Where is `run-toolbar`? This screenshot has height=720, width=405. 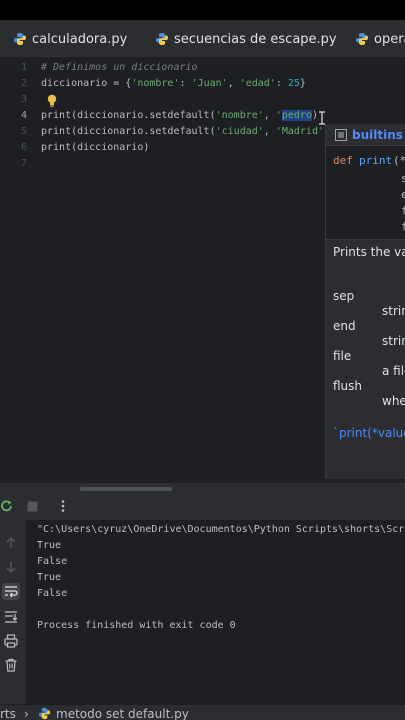 run-toolbar is located at coordinates (202, 501).